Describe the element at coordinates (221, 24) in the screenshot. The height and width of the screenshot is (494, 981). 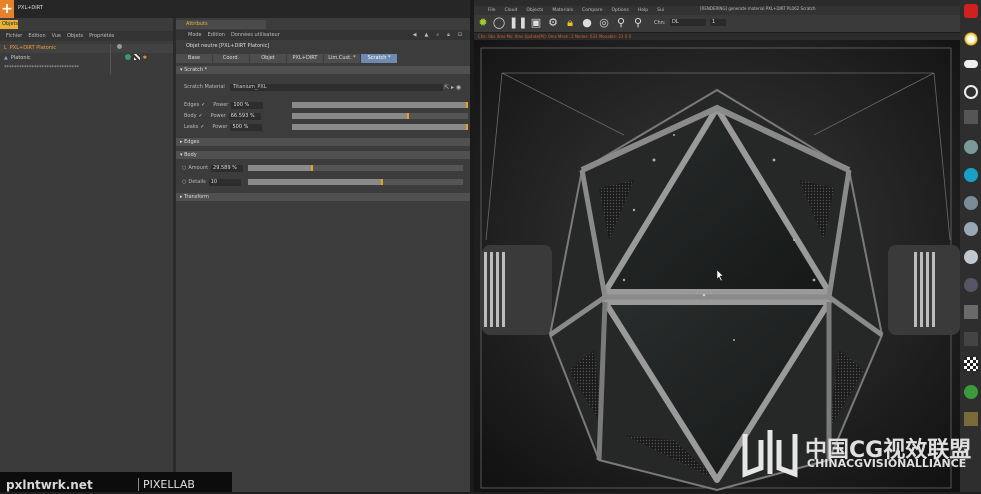
I see `tab-attributs: Attributs` at that location.